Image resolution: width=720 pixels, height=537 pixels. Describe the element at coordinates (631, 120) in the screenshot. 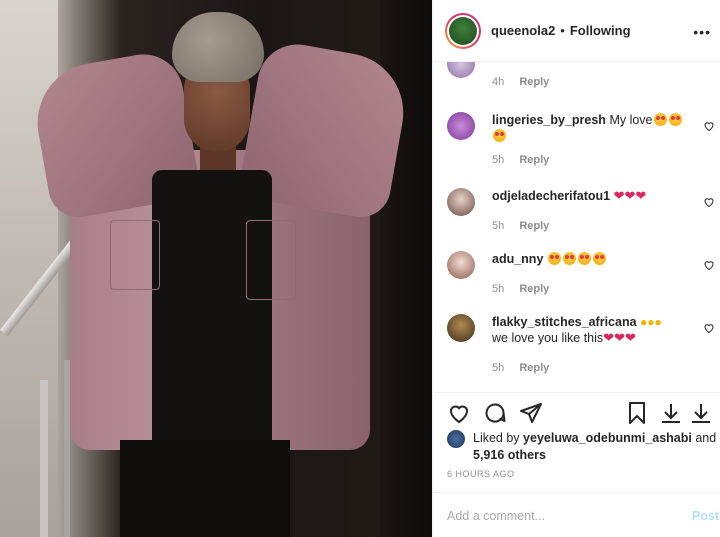

I see `comment-text: My love` at that location.